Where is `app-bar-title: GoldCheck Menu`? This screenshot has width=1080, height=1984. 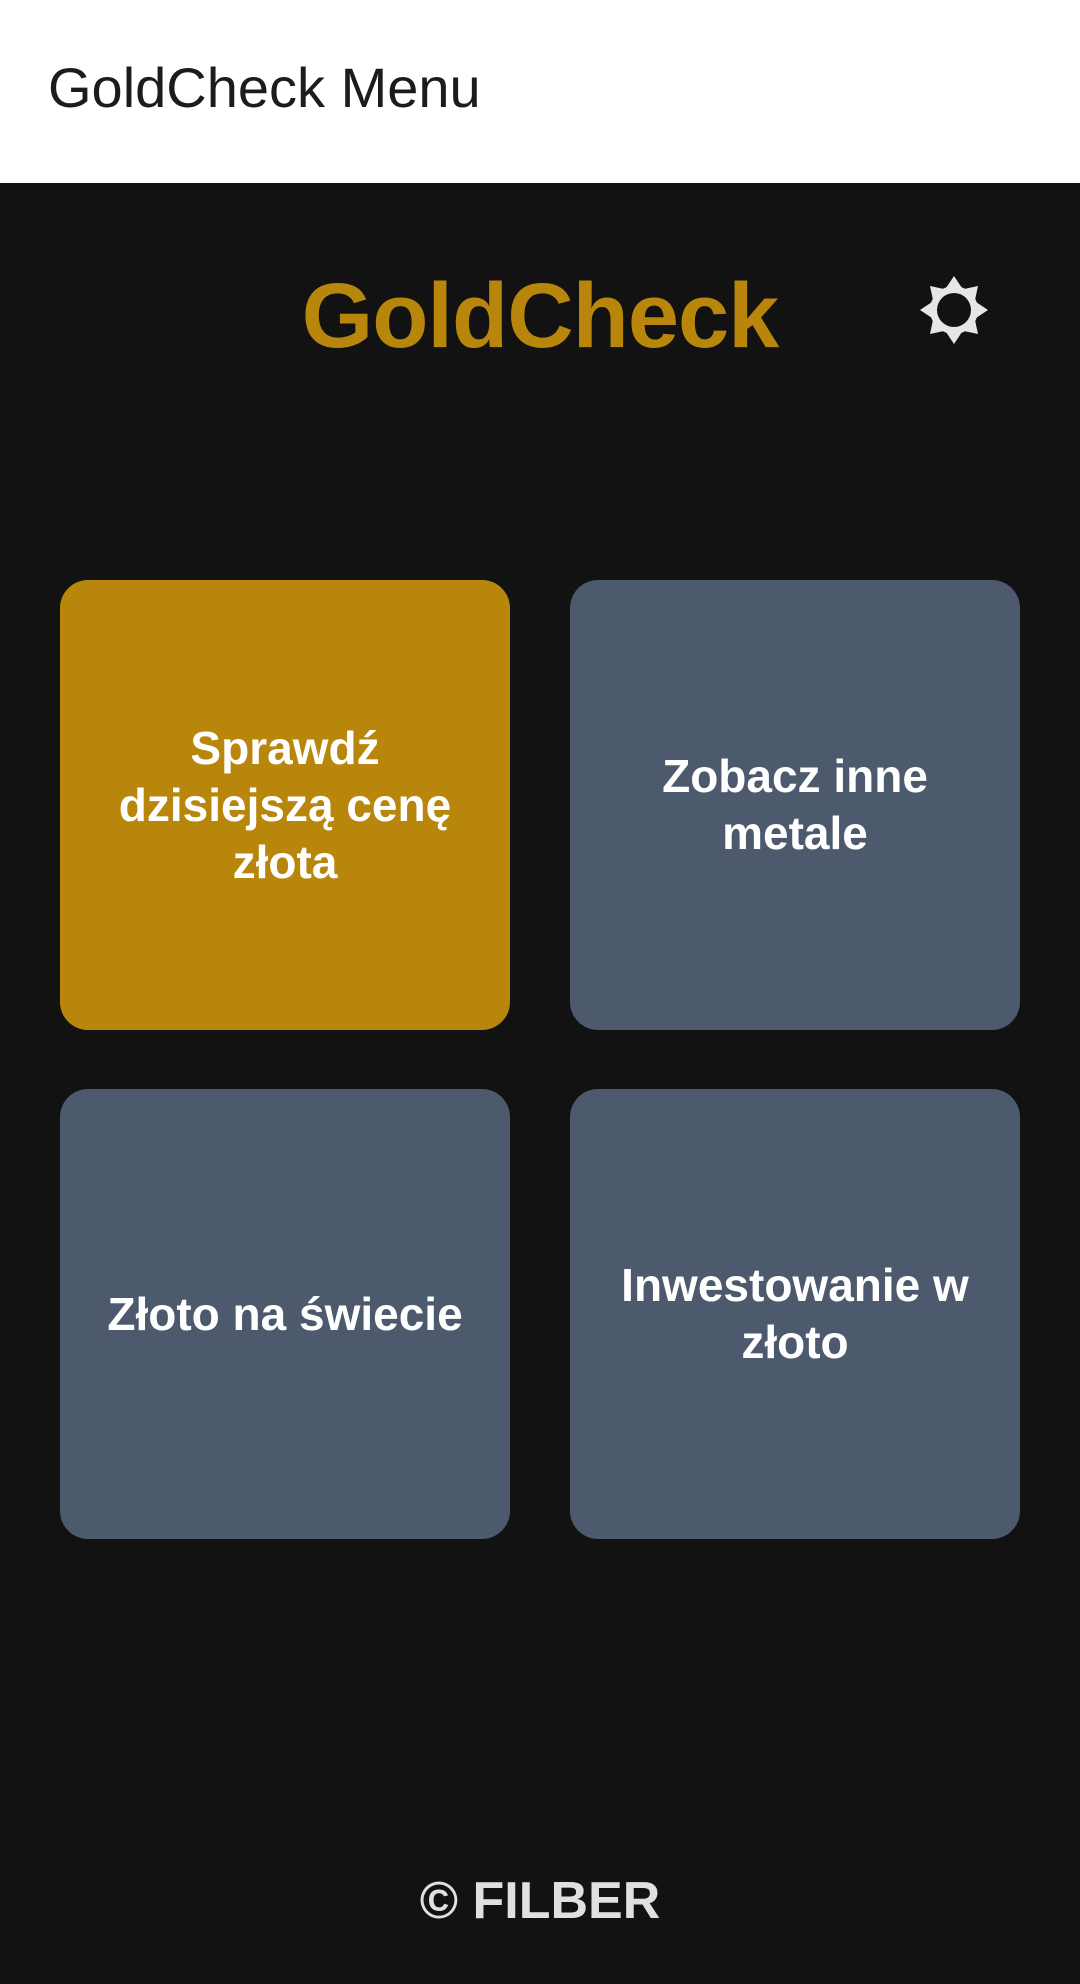 app-bar-title: GoldCheck Menu is located at coordinates (264, 87).